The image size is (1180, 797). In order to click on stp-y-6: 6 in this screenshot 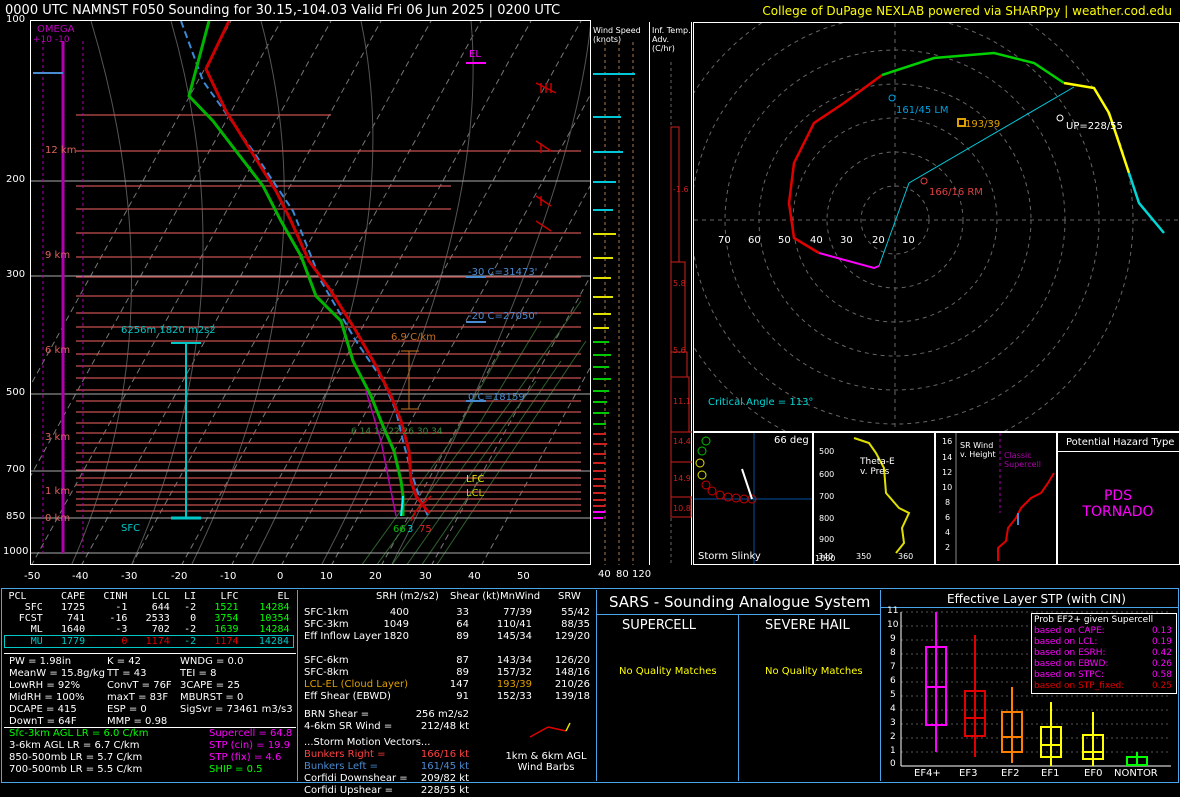, I will do `click(893, 681)`.